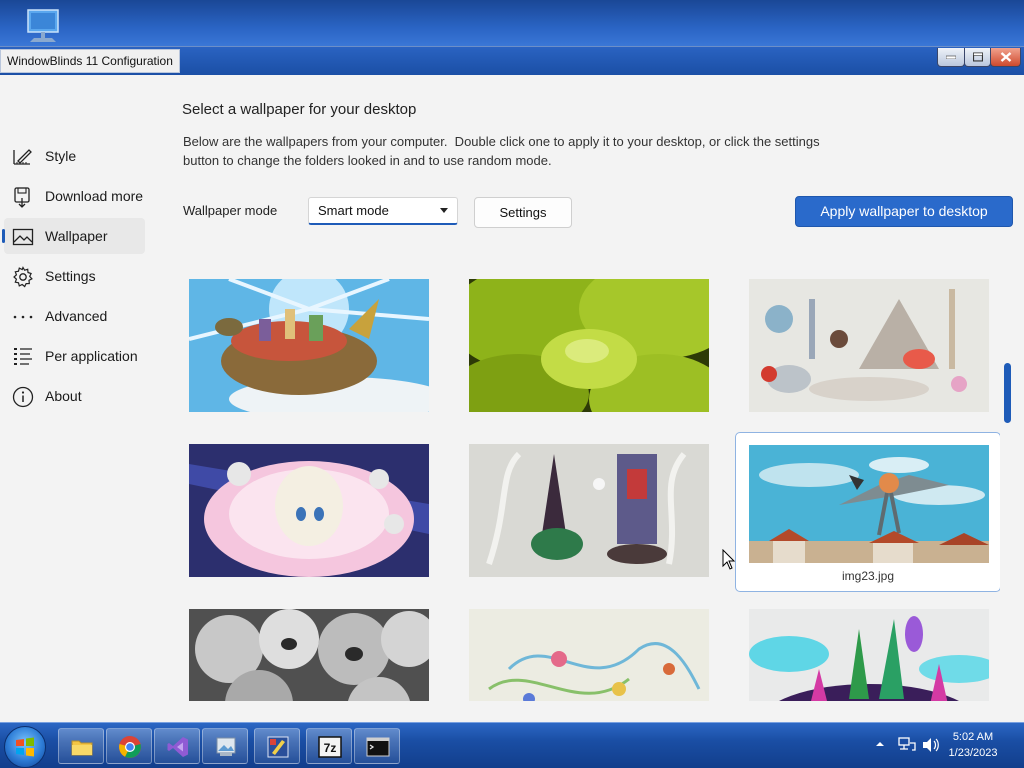 The width and height of the screenshot is (1024, 768). What do you see at coordinates (1007, 393) in the screenshot?
I see `scrollbar-thumb` at bounding box center [1007, 393].